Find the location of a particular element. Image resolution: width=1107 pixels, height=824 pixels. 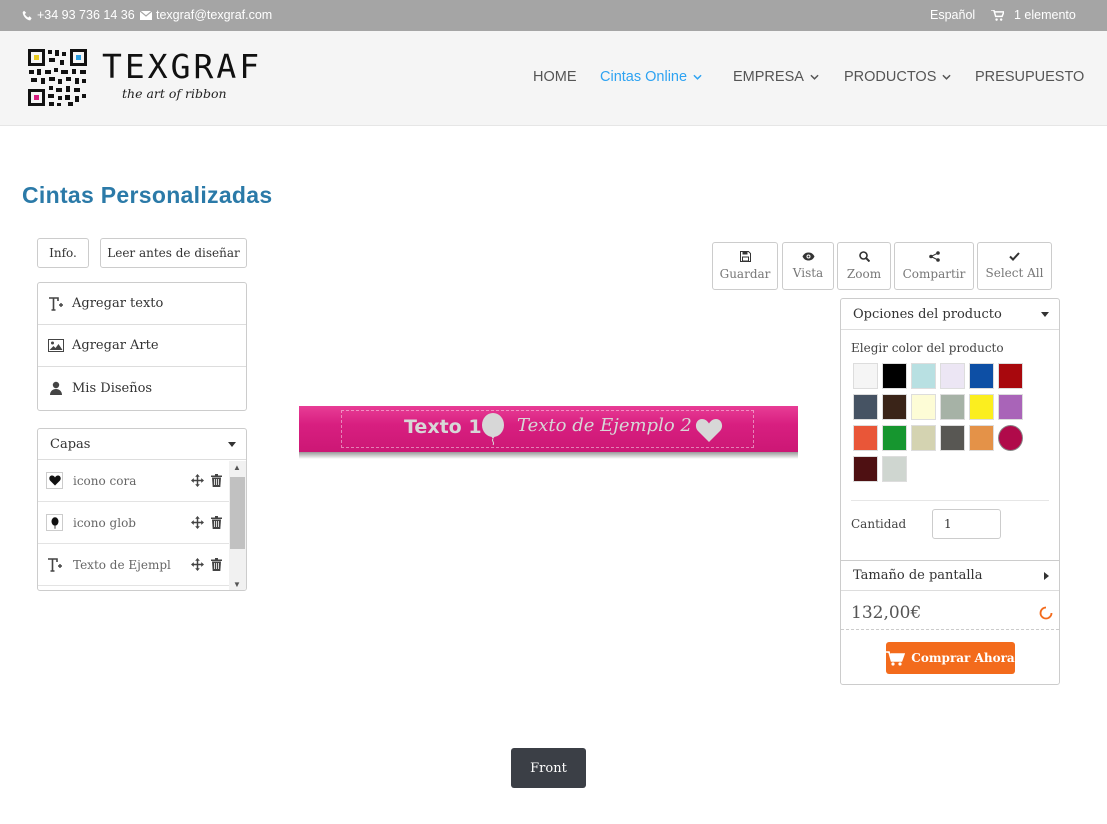

front-side-button: Front is located at coordinates (548, 768).